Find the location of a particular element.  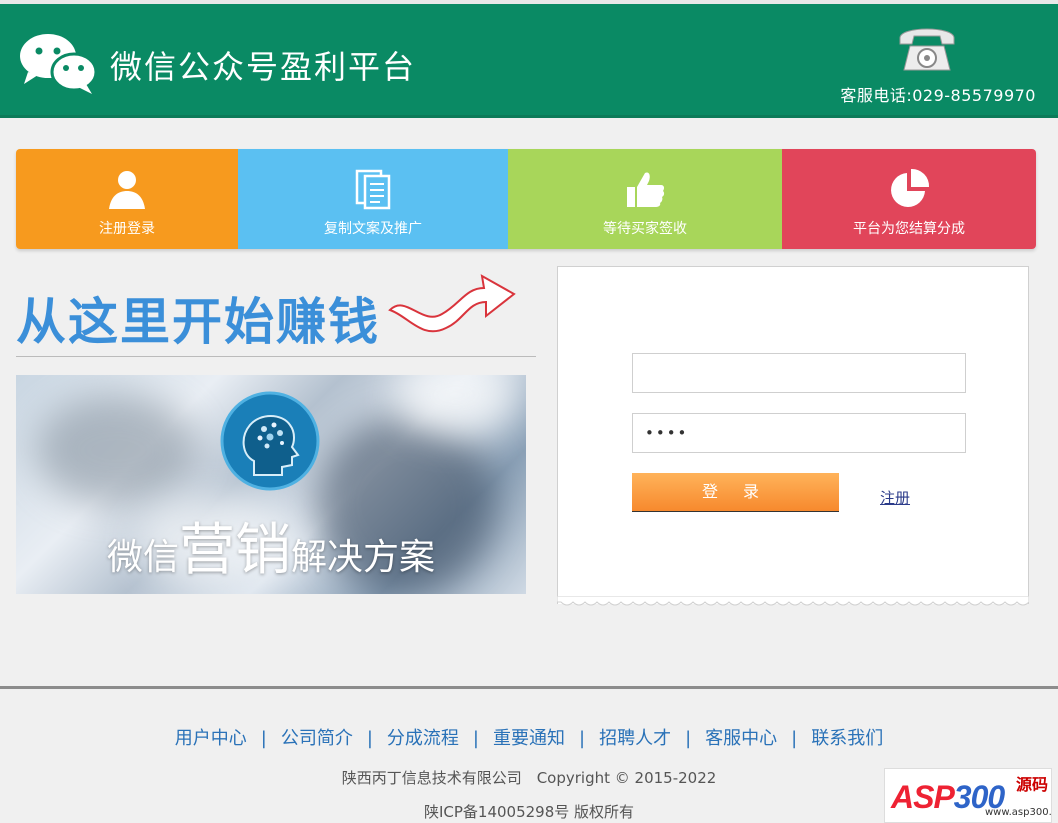

document-copy-icon is located at coordinates (373, 189).